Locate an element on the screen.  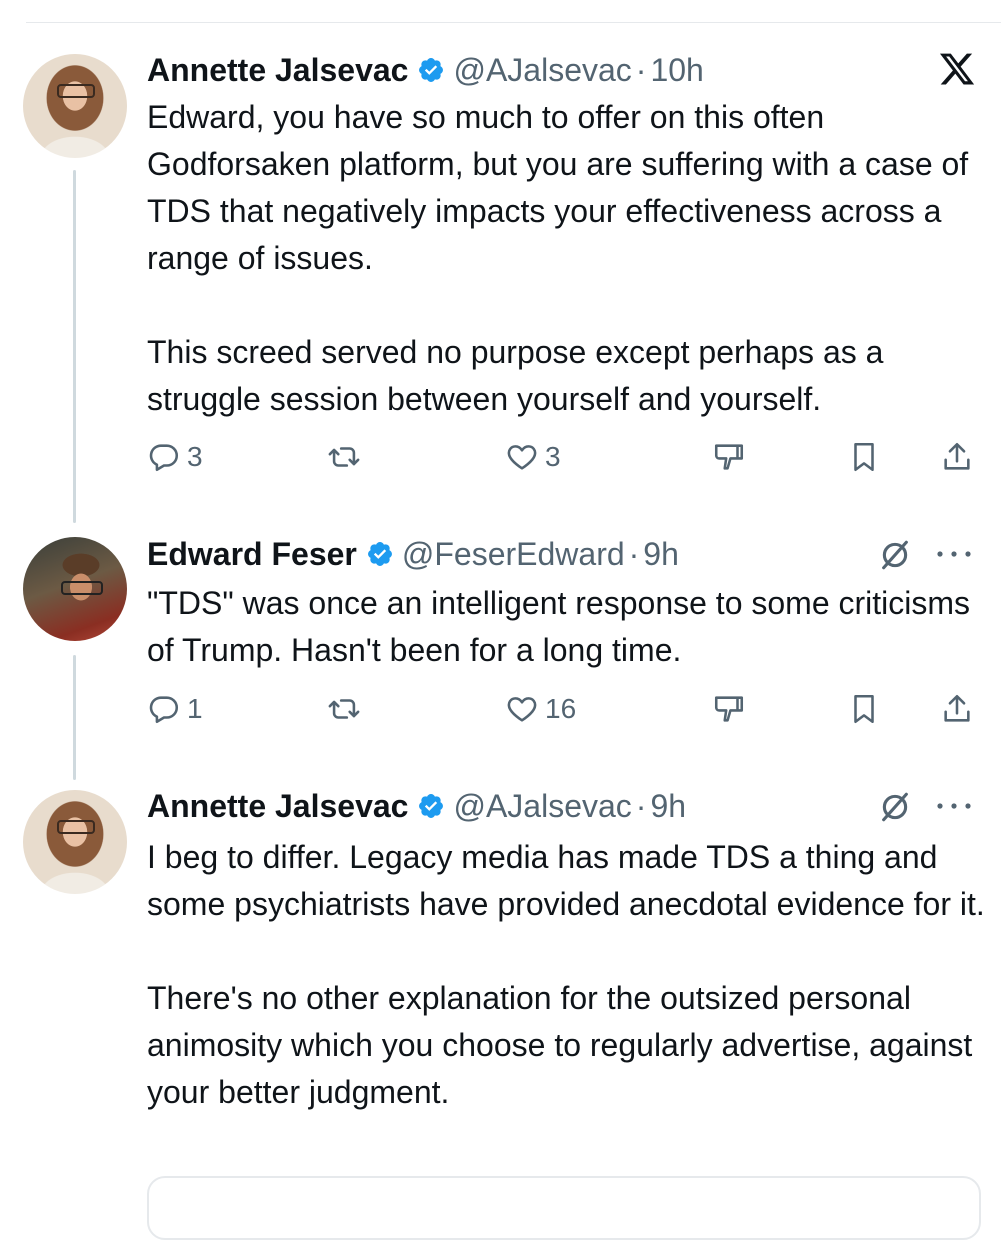
reply-button: 1 is located at coordinates (175, 709).